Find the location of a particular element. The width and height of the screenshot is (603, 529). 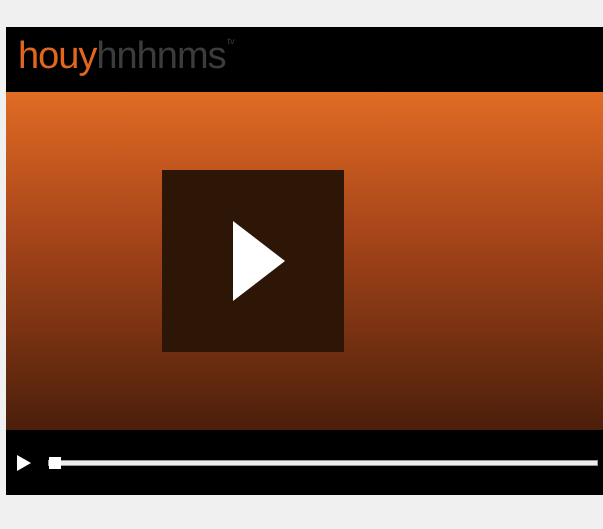

play-button is located at coordinates (253, 261).